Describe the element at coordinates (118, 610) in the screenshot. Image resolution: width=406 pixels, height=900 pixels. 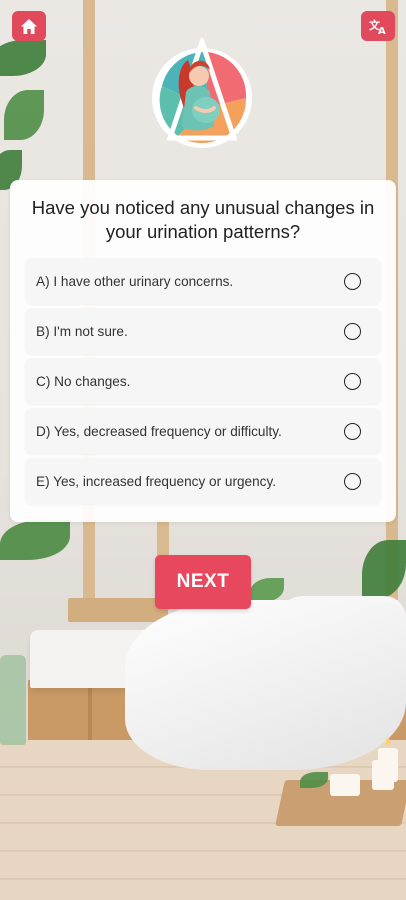
I see `wood-shelf` at that location.